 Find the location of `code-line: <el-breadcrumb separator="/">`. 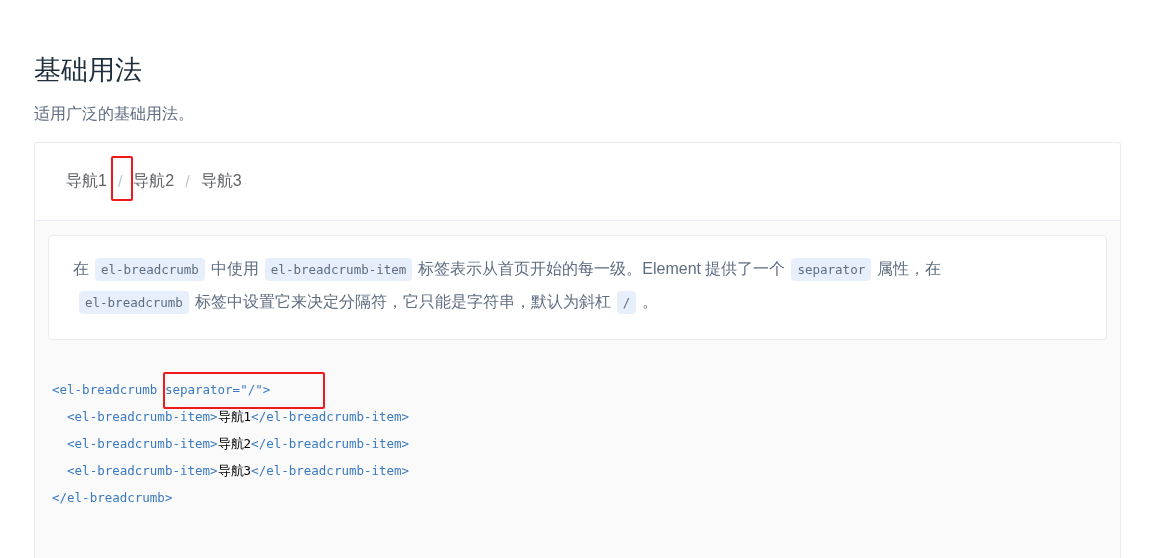

code-line: <el-breadcrumb separator="/"> is located at coordinates (161, 390).